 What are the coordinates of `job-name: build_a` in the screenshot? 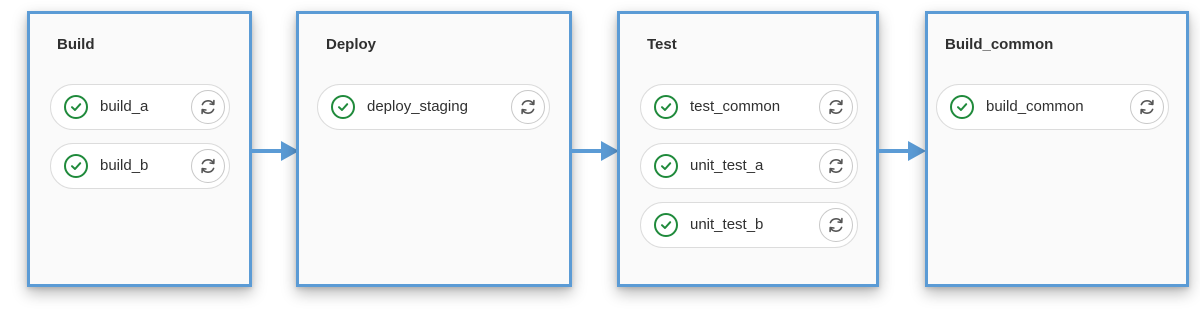 It's located at (124, 106).